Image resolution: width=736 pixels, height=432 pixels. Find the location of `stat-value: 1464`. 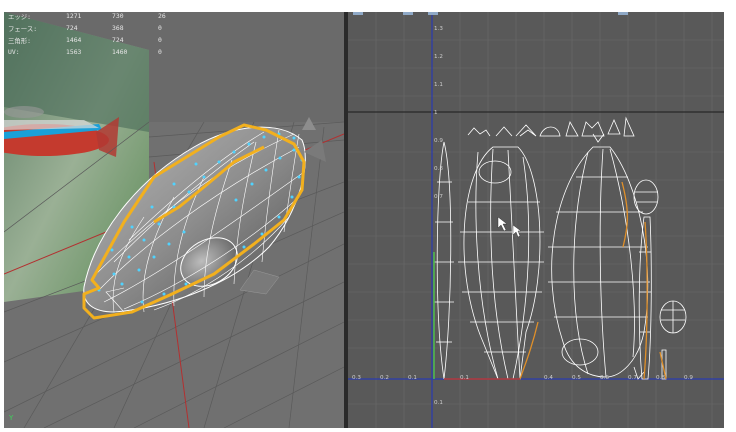

stat-value: 1464 is located at coordinates (74, 40).